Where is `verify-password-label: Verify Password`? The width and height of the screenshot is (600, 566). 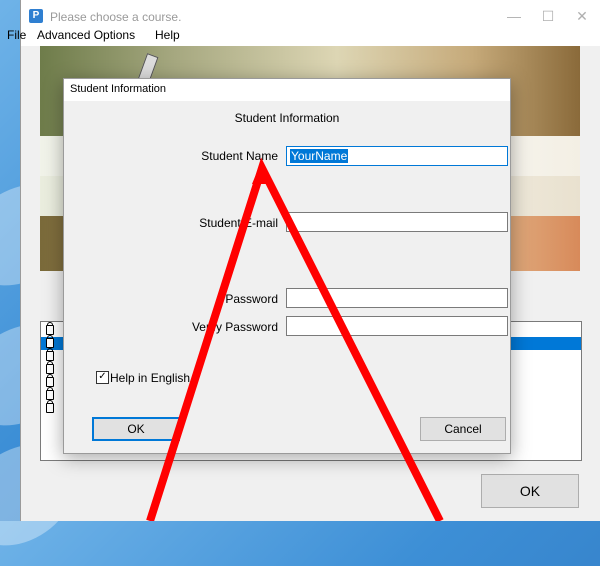 verify-password-label: Verify Password is located at coordinates (234, 327).